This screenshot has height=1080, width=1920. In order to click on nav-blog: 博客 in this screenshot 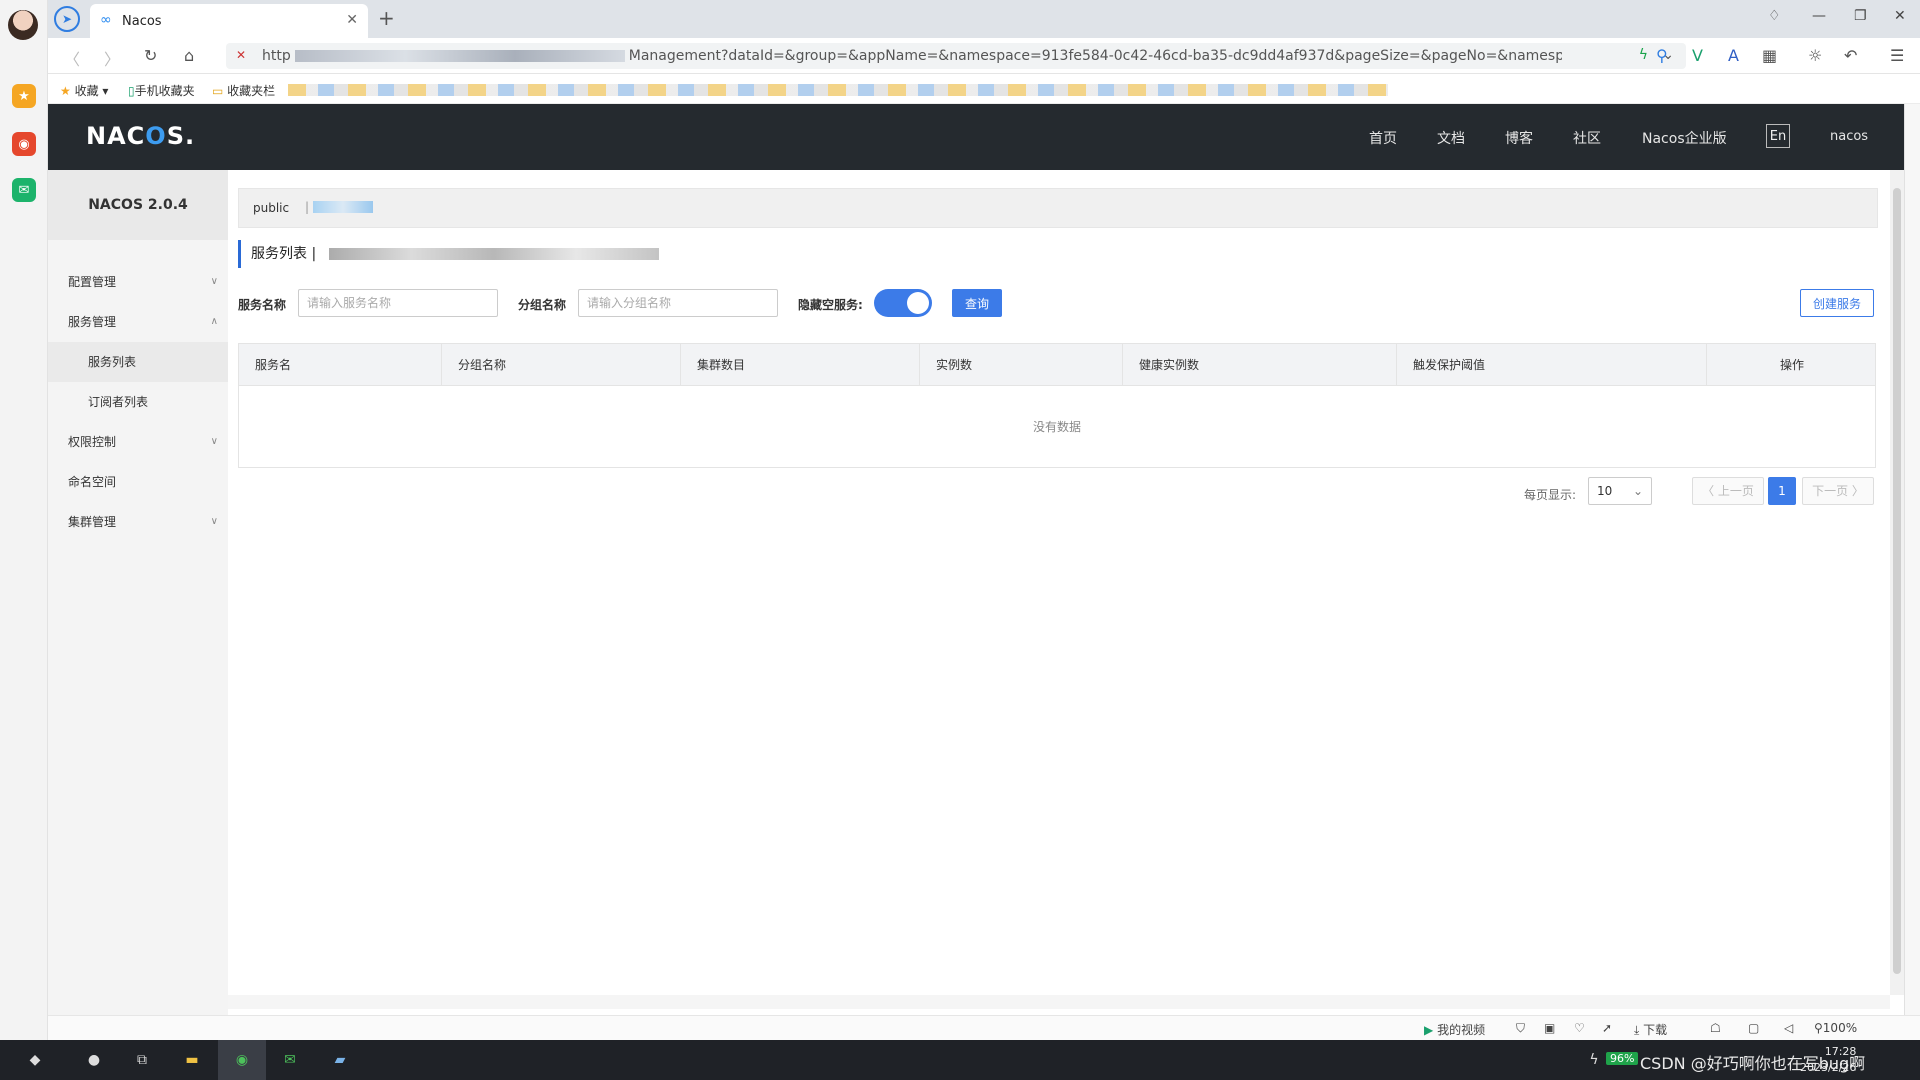, I will do `click(1519, 138)`.